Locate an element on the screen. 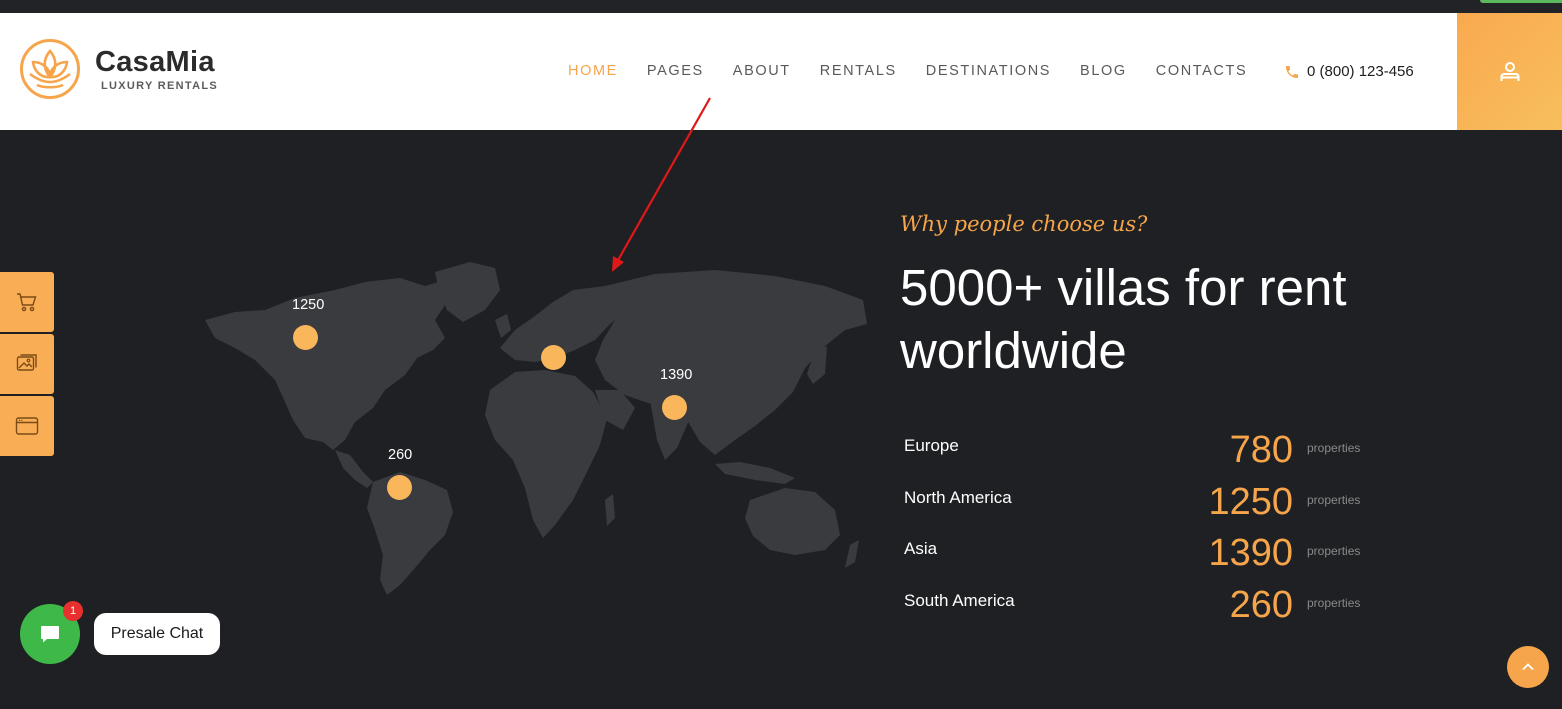  map-pin-north-america is located at coordinates (305, 337).